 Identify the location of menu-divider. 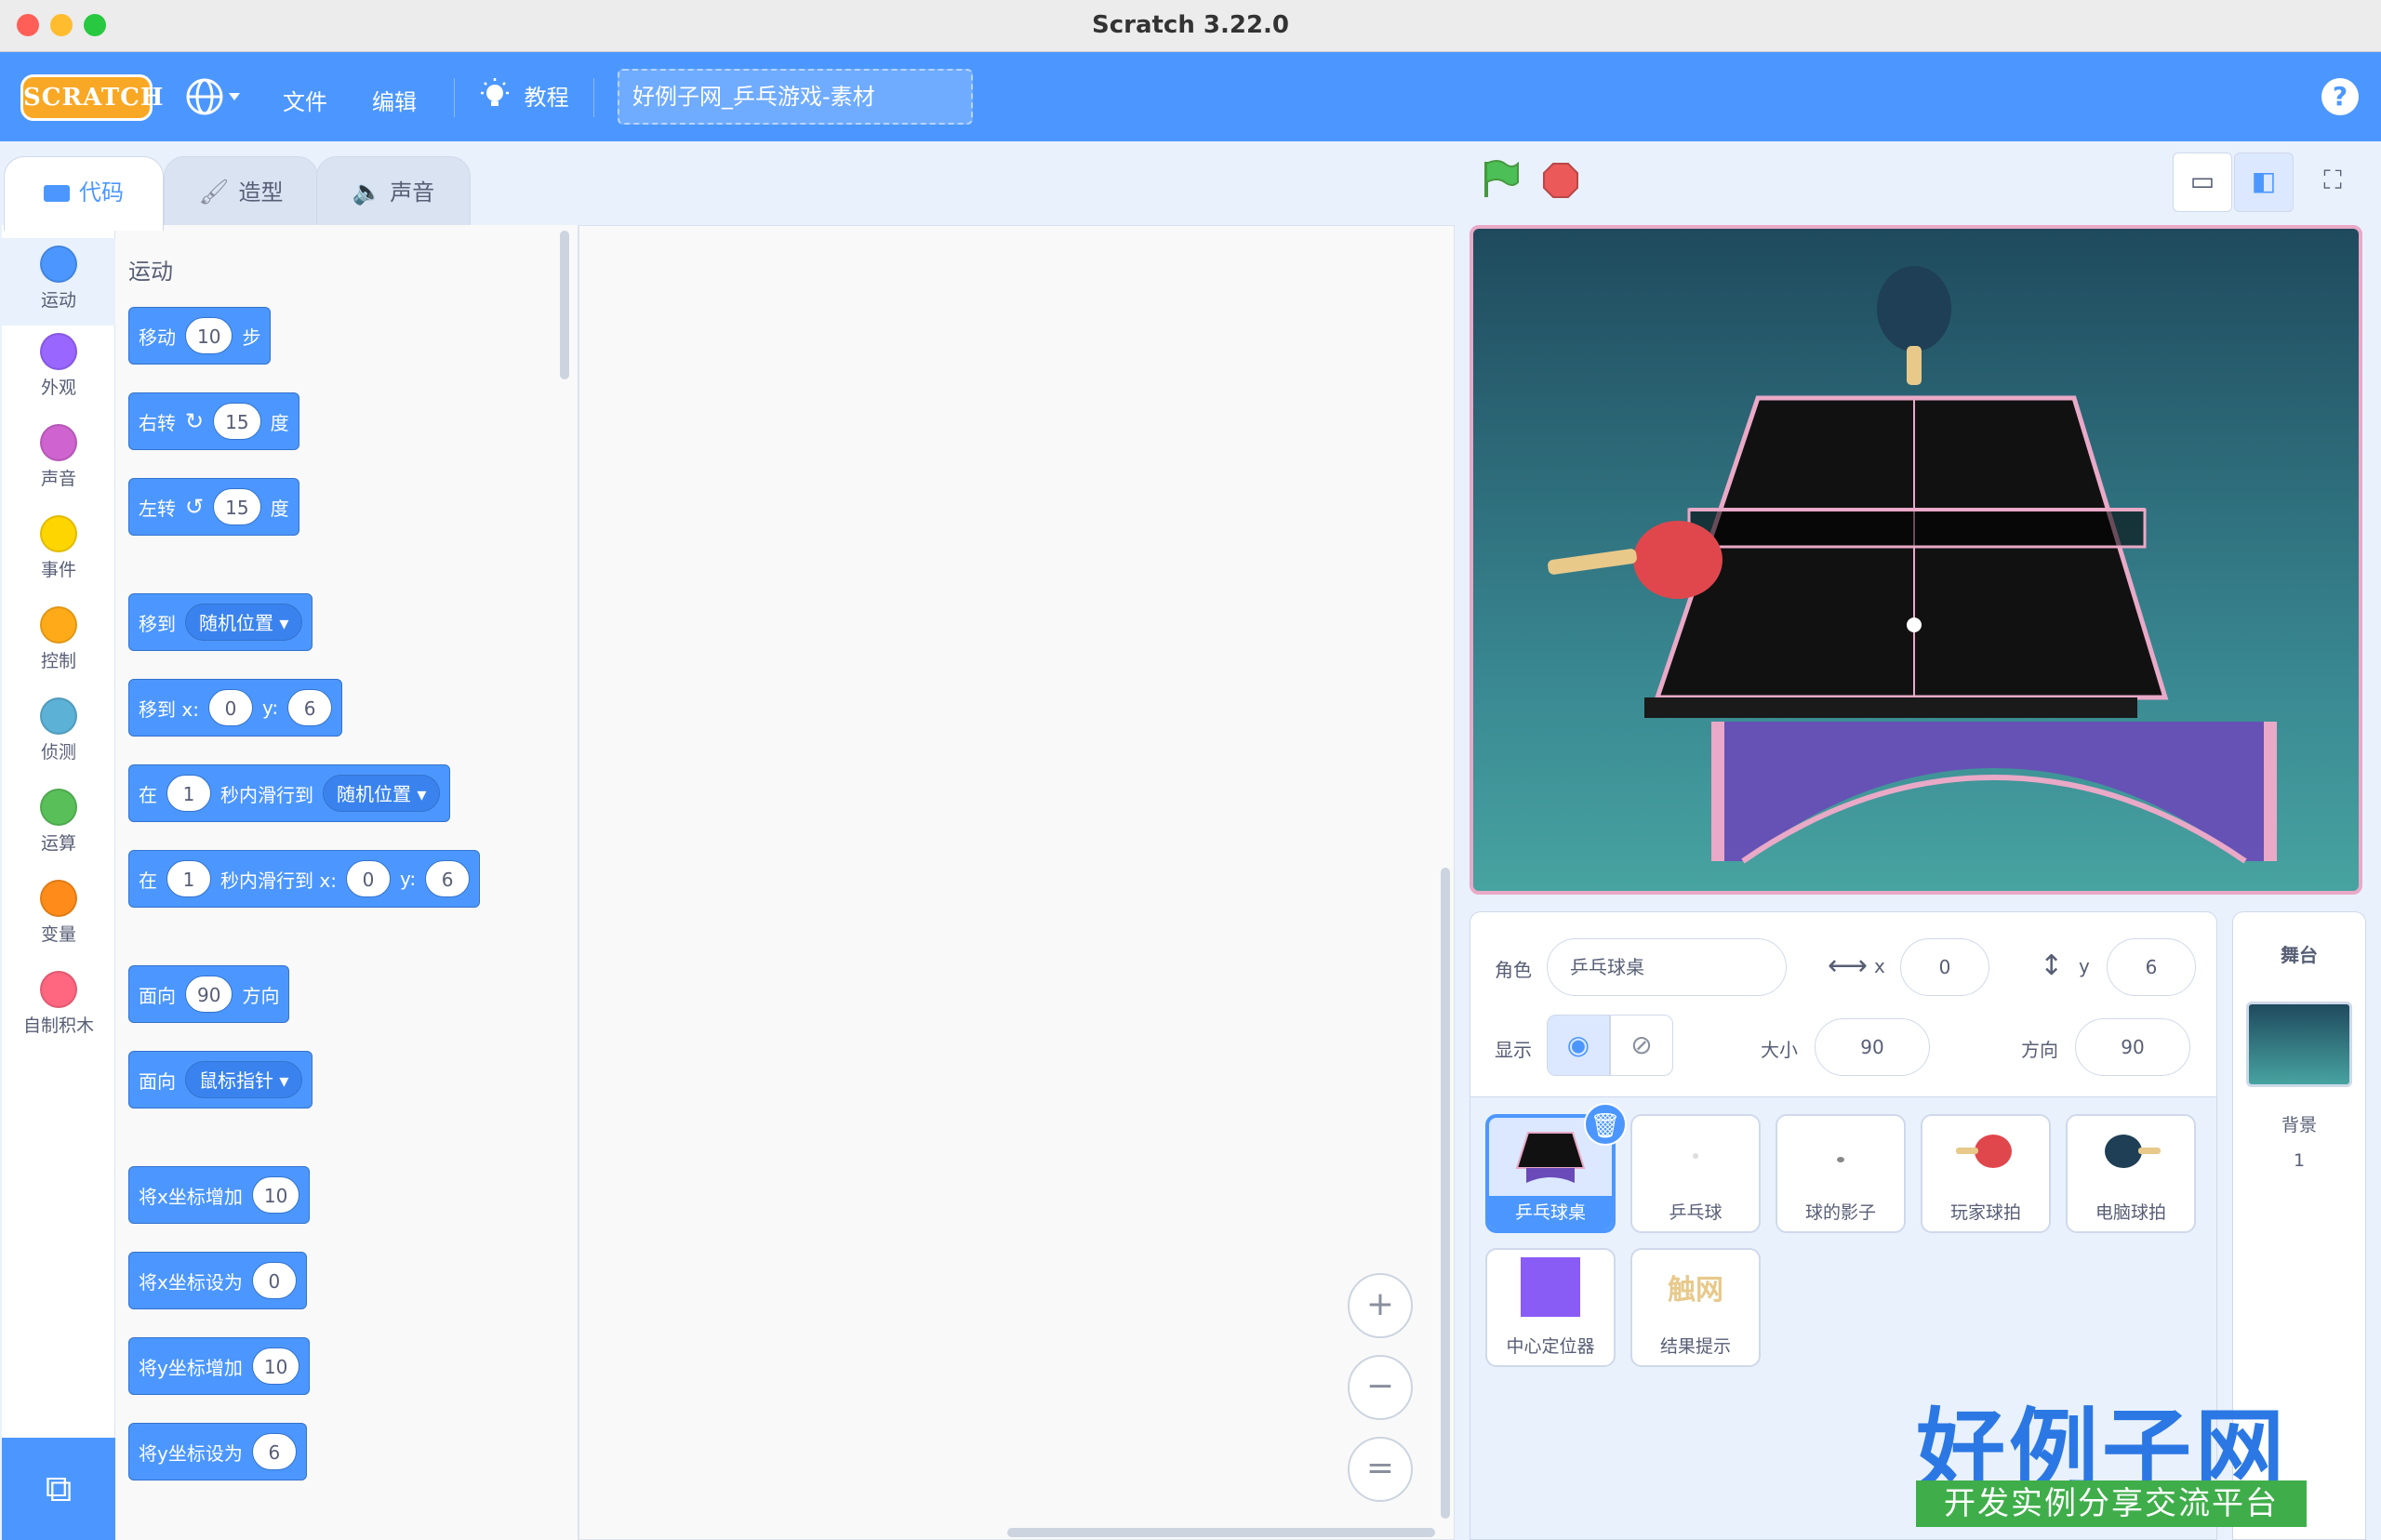
(593, 97).